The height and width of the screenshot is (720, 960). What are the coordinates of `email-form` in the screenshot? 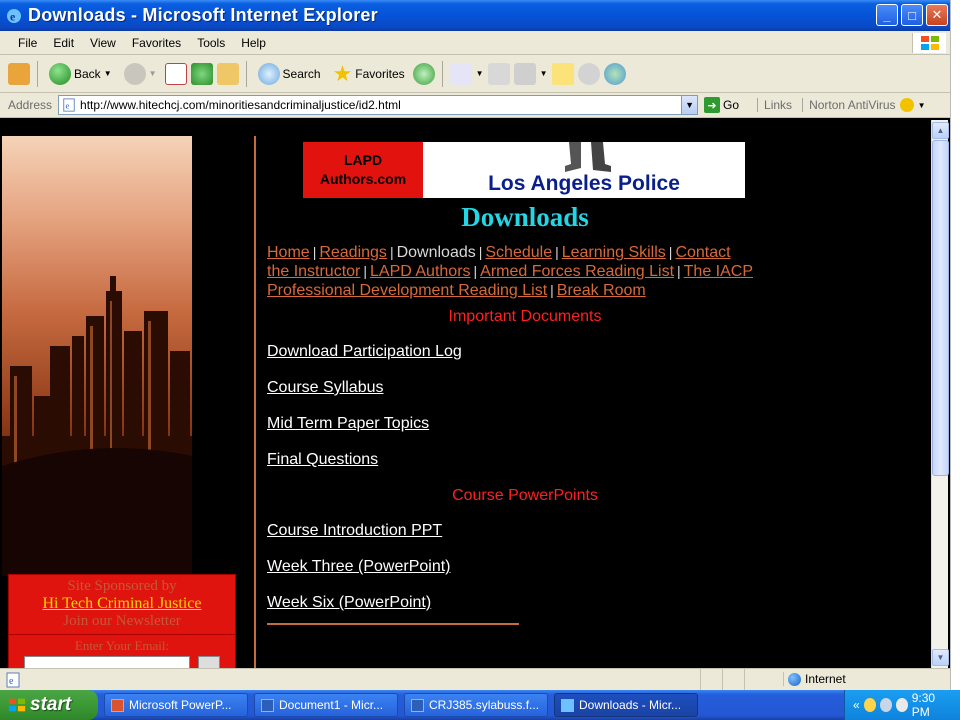 It's located at (122, 662).